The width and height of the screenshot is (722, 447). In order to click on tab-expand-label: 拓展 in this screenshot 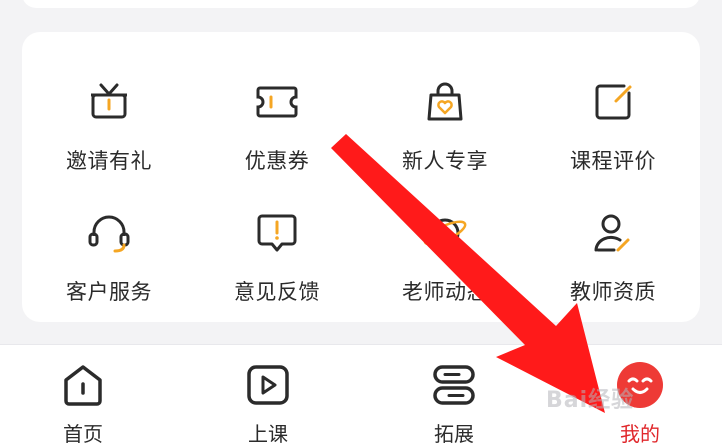, I will do `click(454, 434)`.